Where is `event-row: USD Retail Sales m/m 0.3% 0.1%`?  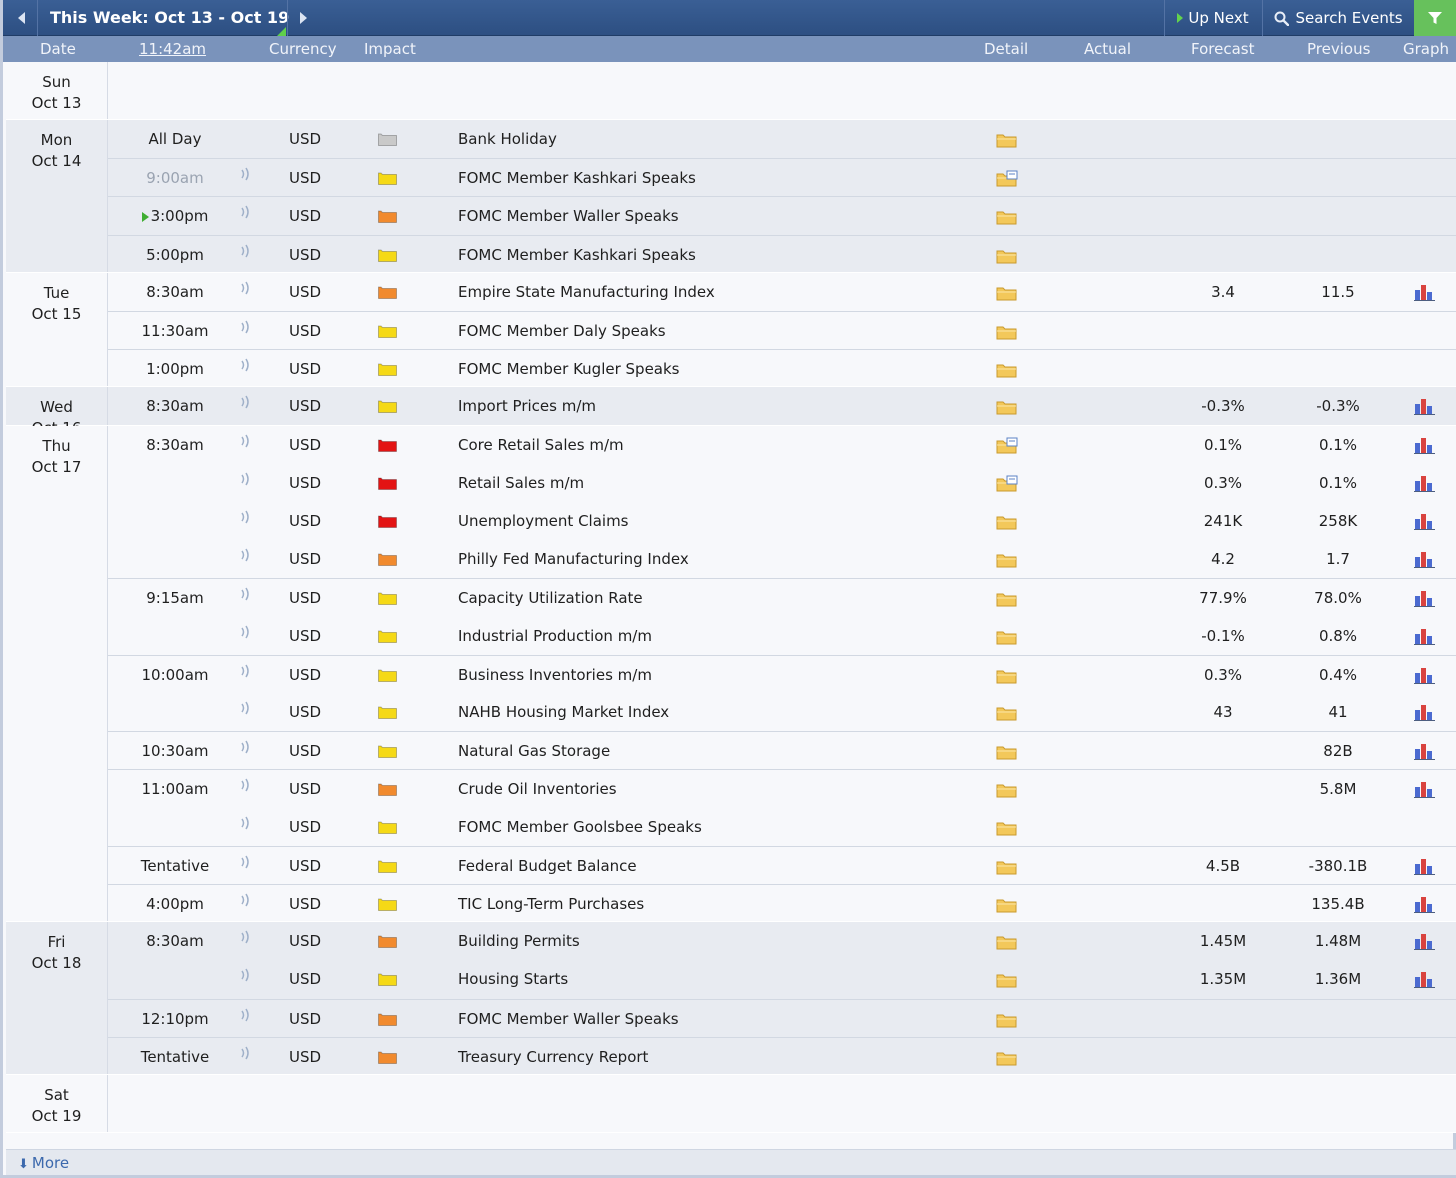
event-row: USD Retail Sales m/m 0.3% 0.1% is located at coordinates (782, 483).